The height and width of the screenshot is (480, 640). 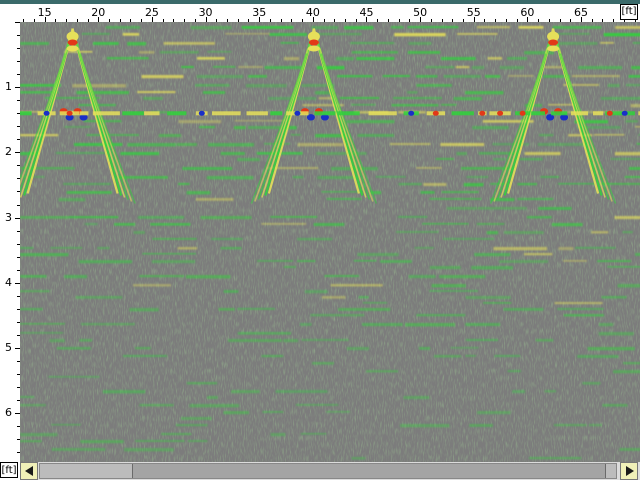 What do you see at coordinates (629, 471) in the screenshot?
I see `scroll-right-button` at bounding box center [629, 471].